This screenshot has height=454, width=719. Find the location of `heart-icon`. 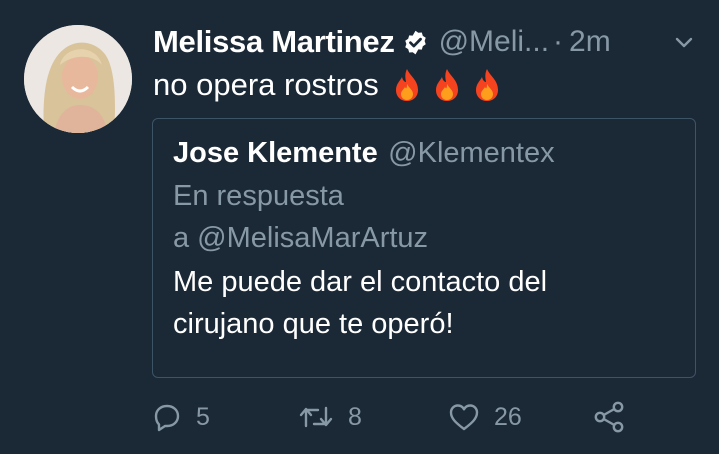

heart-icon is located at coordinates (464, 417).